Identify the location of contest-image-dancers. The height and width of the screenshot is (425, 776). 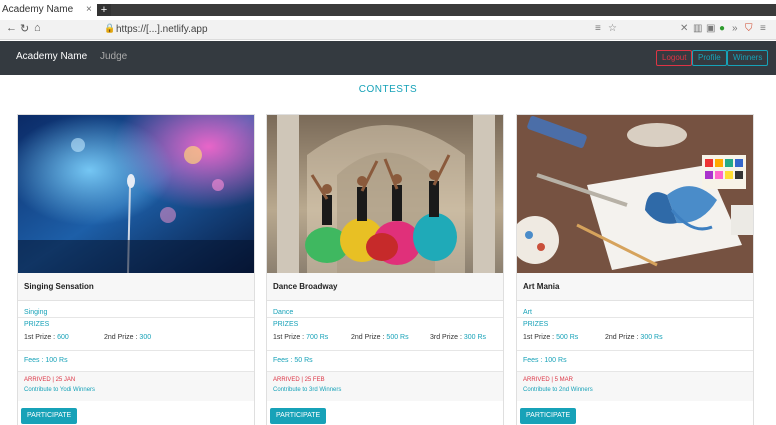
(385, 194).